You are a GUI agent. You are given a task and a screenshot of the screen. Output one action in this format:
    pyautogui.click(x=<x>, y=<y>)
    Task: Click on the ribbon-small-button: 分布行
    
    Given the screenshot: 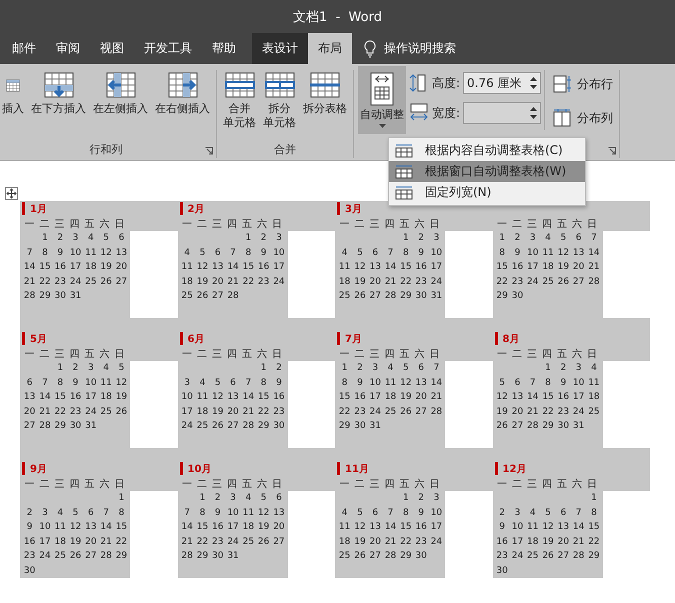 What is the action you would take?
    pyautogui.click(x=583, y=84)
    